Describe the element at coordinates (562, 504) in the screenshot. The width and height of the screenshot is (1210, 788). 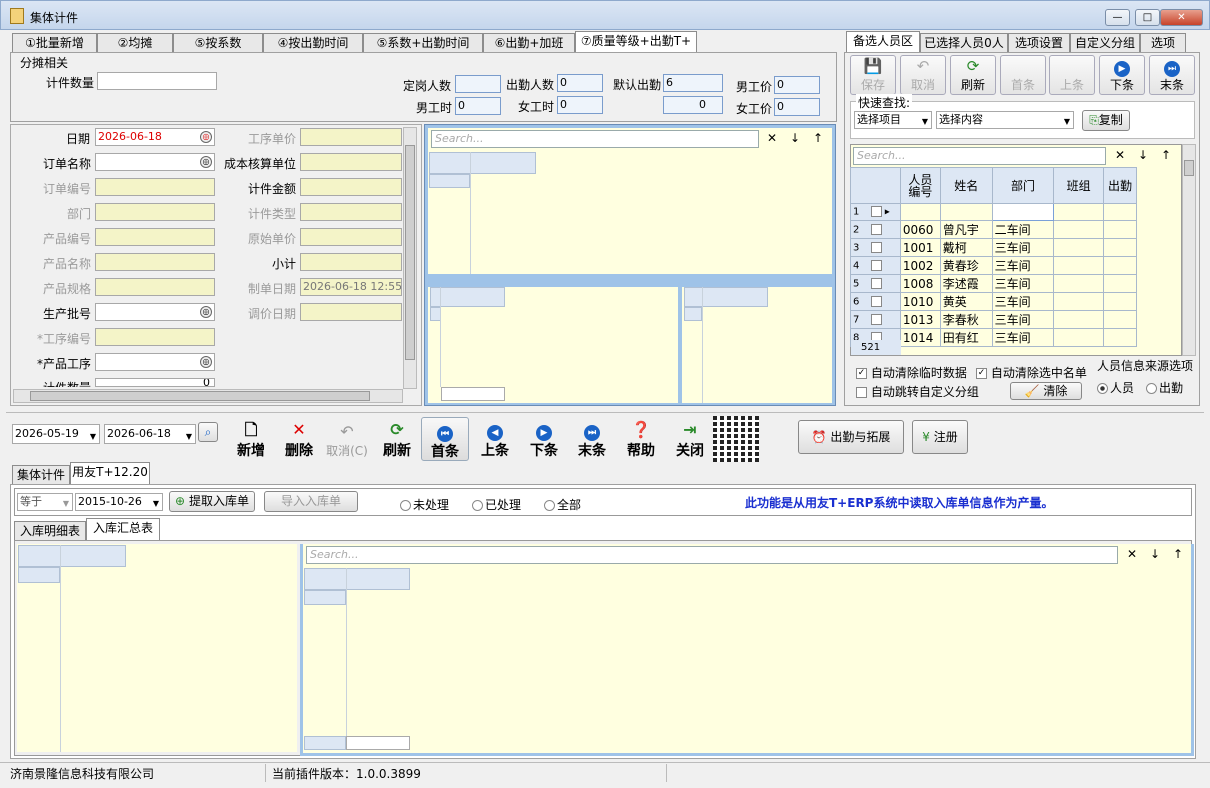
I see `radio-all: 全部` at that location.